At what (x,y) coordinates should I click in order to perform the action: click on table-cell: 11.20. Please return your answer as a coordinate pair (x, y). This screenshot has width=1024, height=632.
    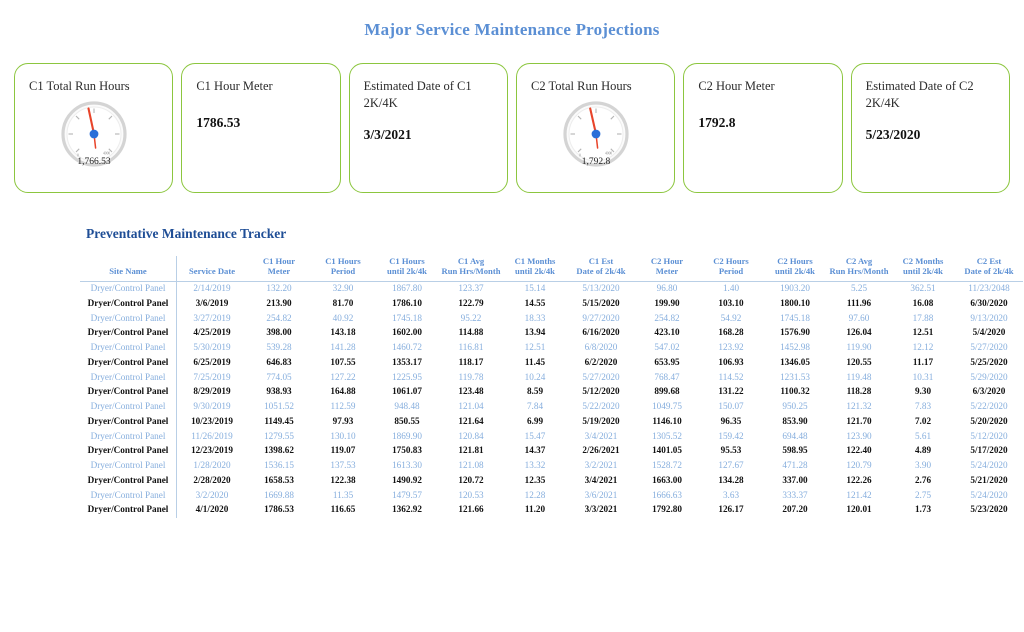
    Looking at the image, I should click on (535, 509).